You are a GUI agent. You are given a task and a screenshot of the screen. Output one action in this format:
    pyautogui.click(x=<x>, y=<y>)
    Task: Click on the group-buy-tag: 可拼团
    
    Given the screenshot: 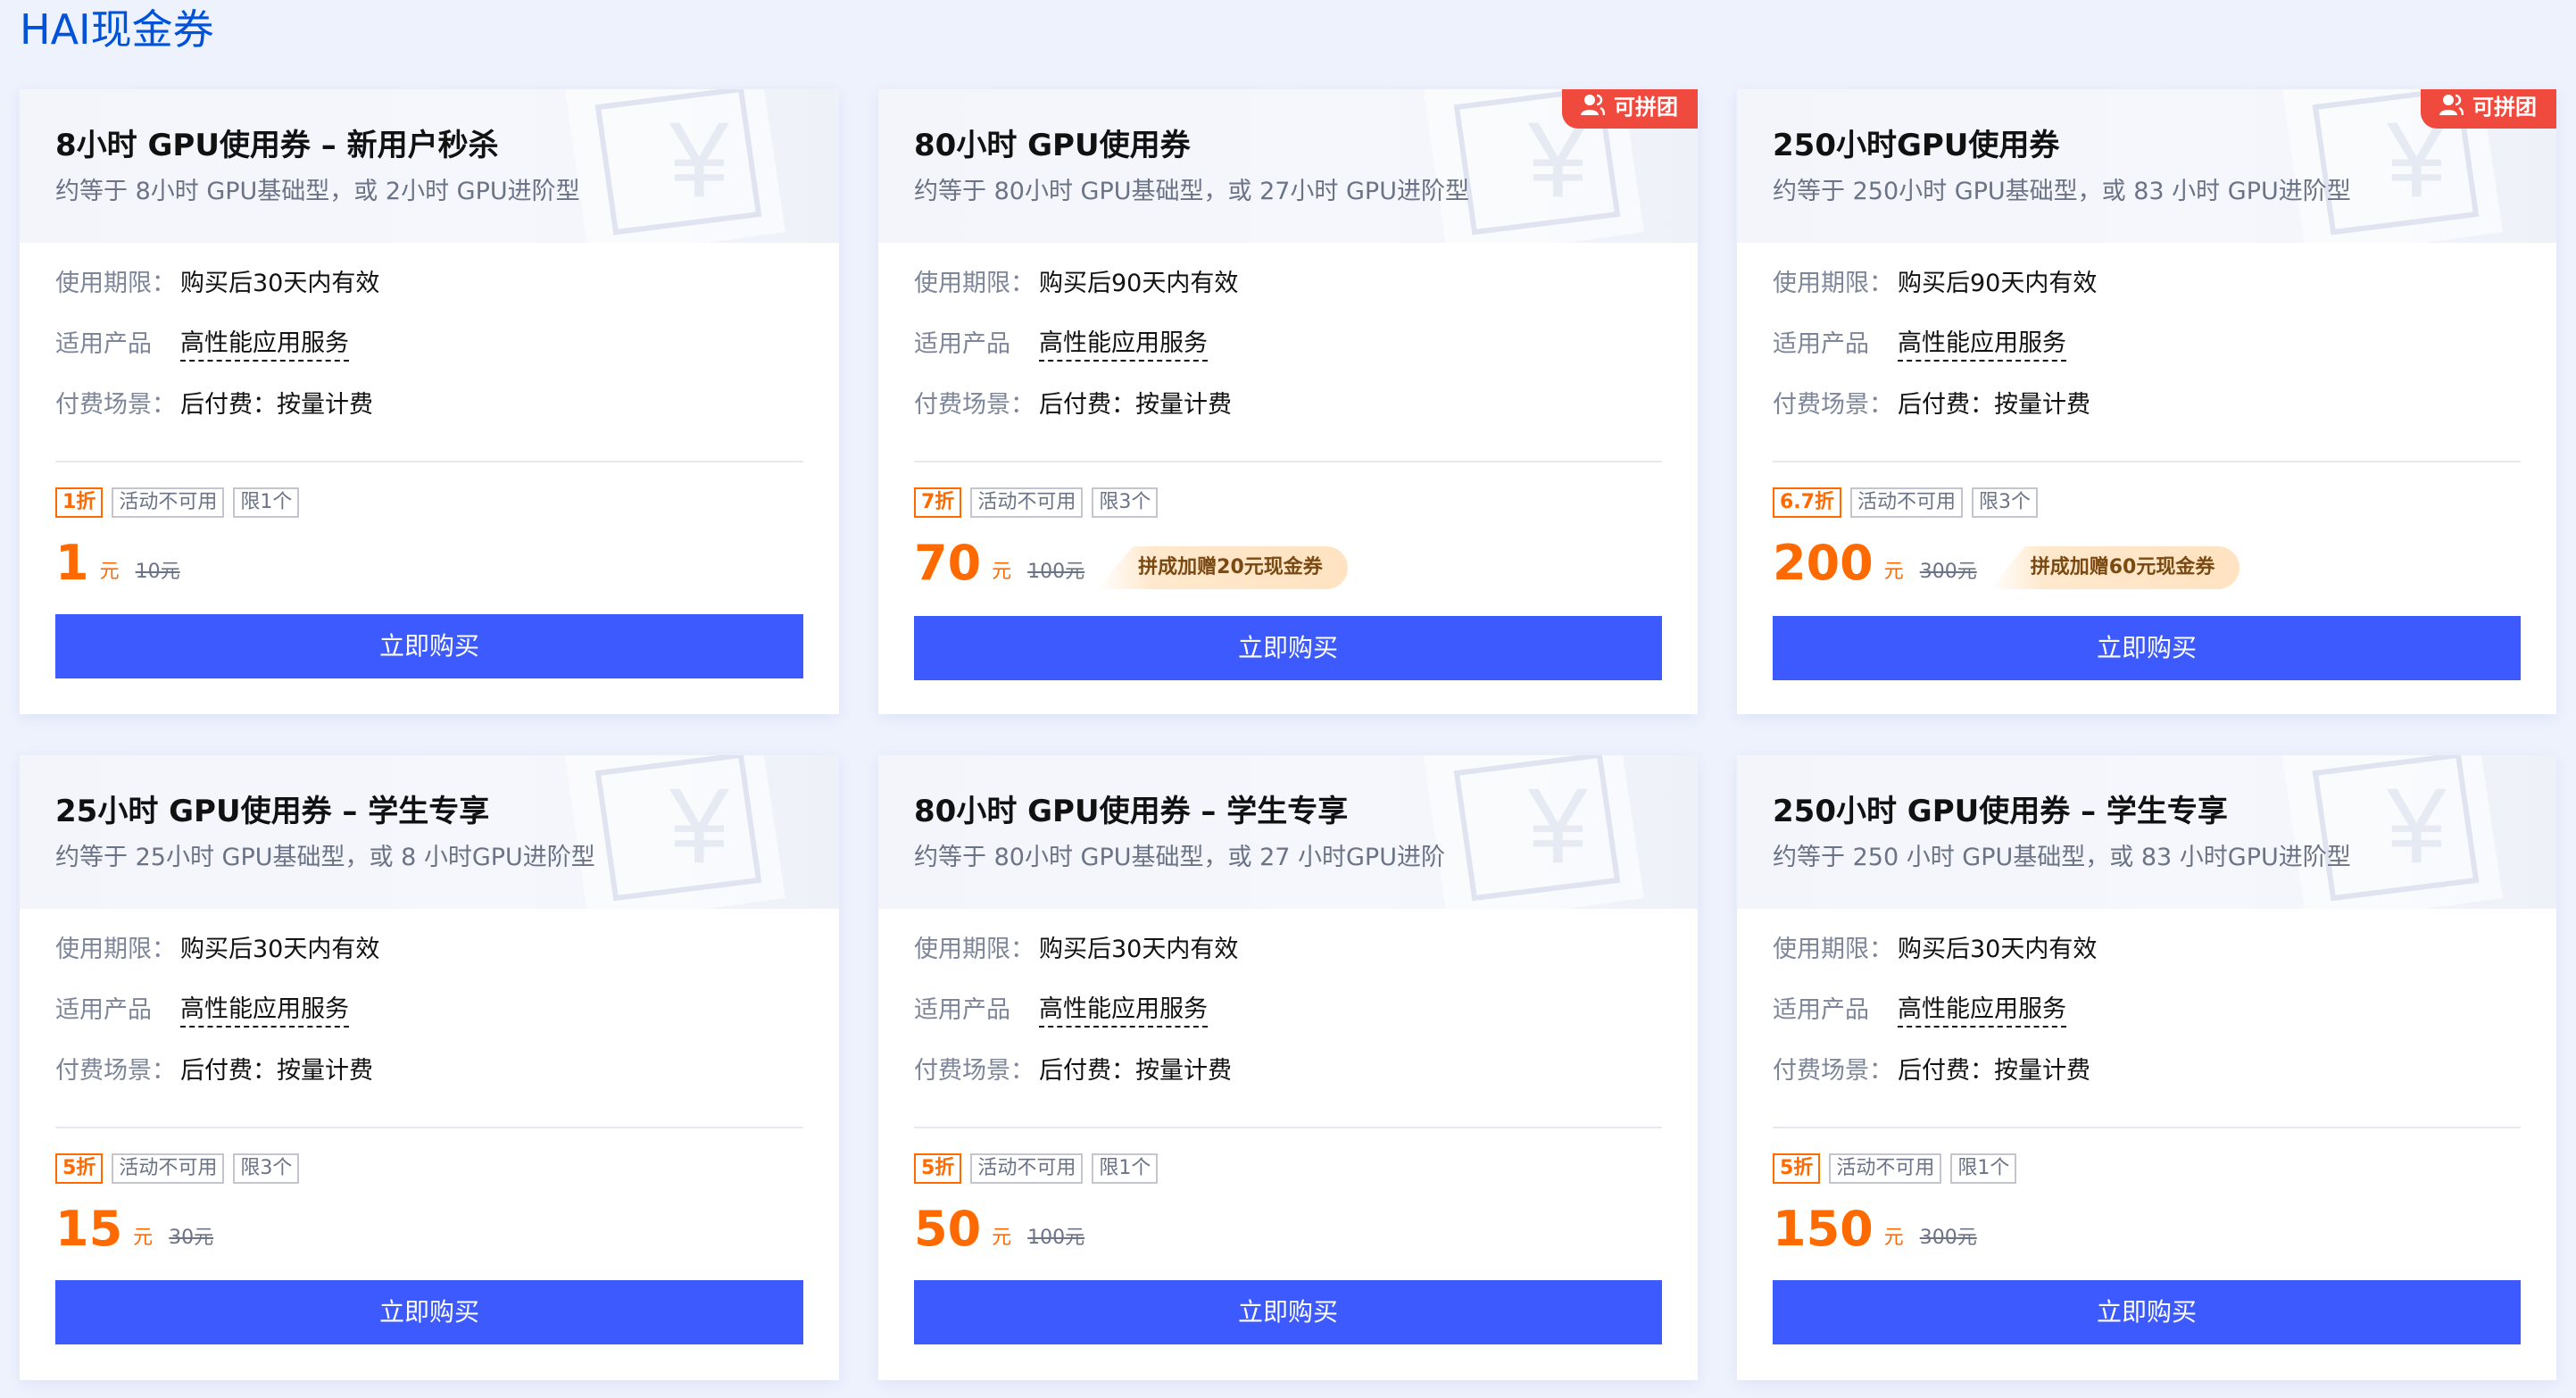 What is the action you would take?
    pyautogui.click(x=1630, y=109)
    